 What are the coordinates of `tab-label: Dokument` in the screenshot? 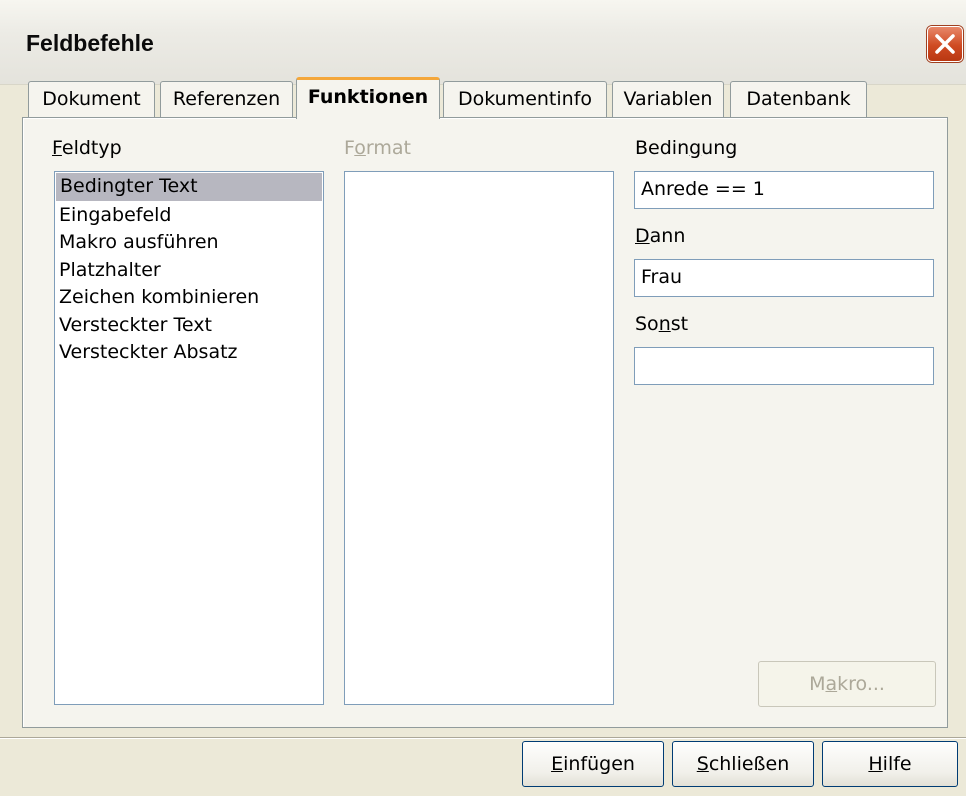 It's located at (91, 99).